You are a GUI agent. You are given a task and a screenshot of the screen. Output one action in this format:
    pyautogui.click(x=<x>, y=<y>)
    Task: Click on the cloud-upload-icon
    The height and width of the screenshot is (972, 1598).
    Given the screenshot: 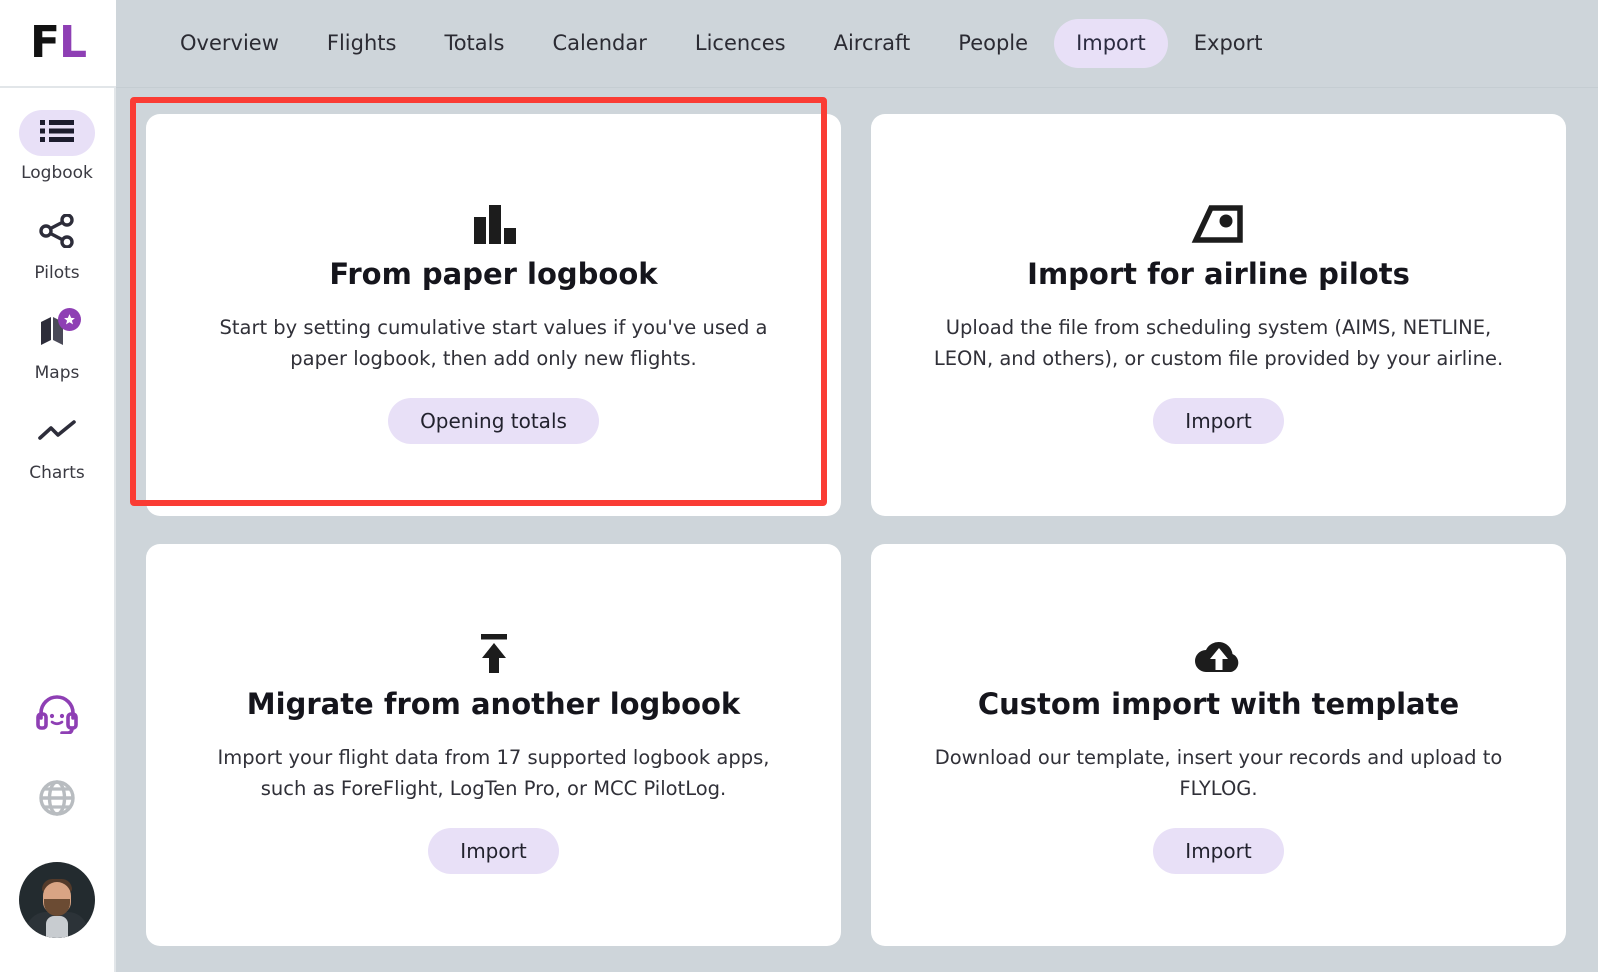 What is the action you would take?
    pyautogui.click(x=1219, y=646)
    